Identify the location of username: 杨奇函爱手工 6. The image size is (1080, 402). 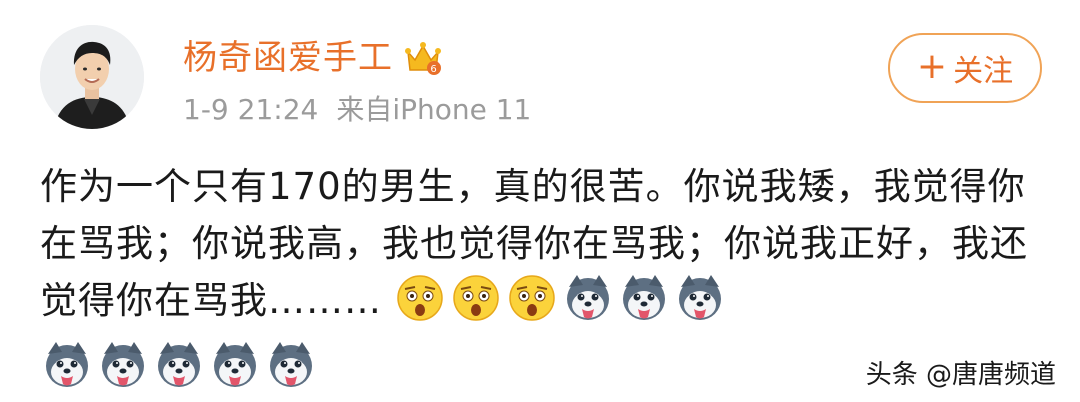
(313, 58).